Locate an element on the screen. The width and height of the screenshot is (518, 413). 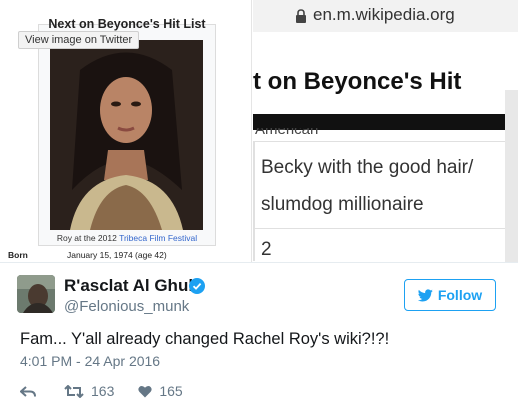
avatar is located at coordinates (36, 294).